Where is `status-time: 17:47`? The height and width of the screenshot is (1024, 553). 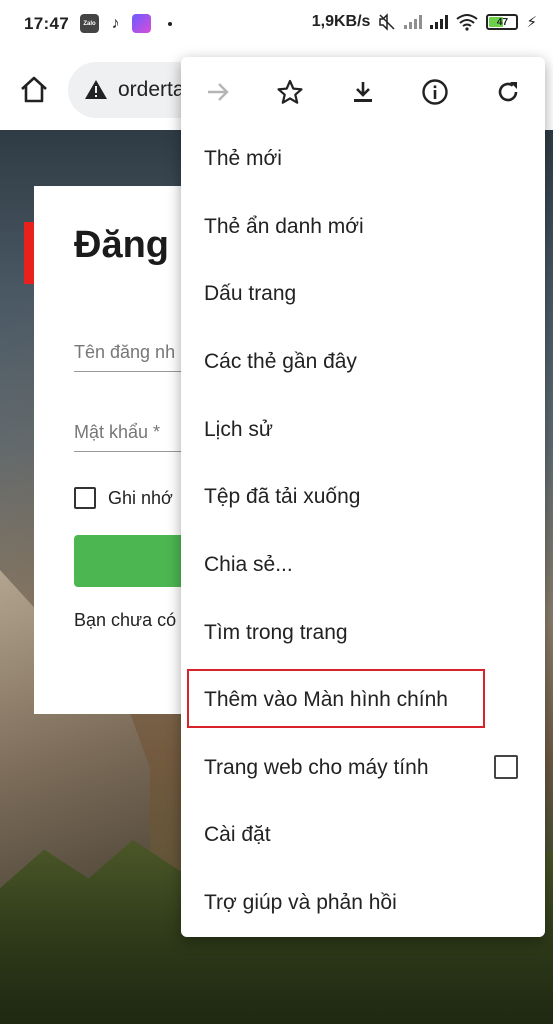 status-time: 17:47 is located at coordinates (46, 23).